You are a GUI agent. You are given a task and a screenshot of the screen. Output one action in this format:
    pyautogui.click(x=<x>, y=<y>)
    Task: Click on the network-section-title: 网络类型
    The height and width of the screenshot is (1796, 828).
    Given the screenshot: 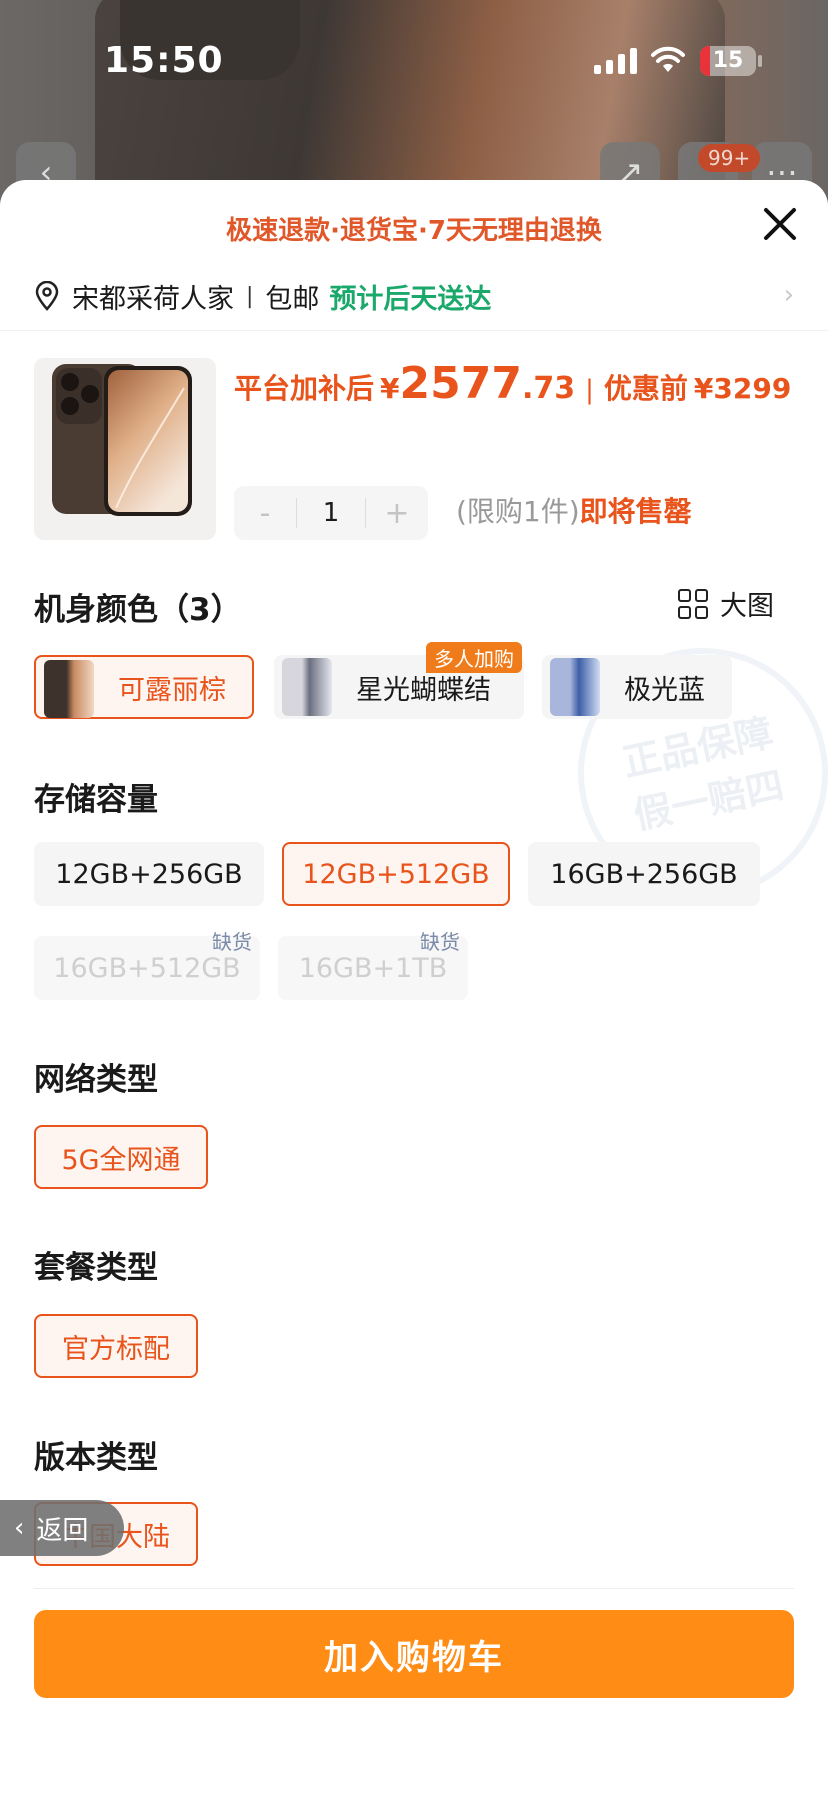 What is the action you would take?
    pyautogui.click(x=96, y=1080)
    